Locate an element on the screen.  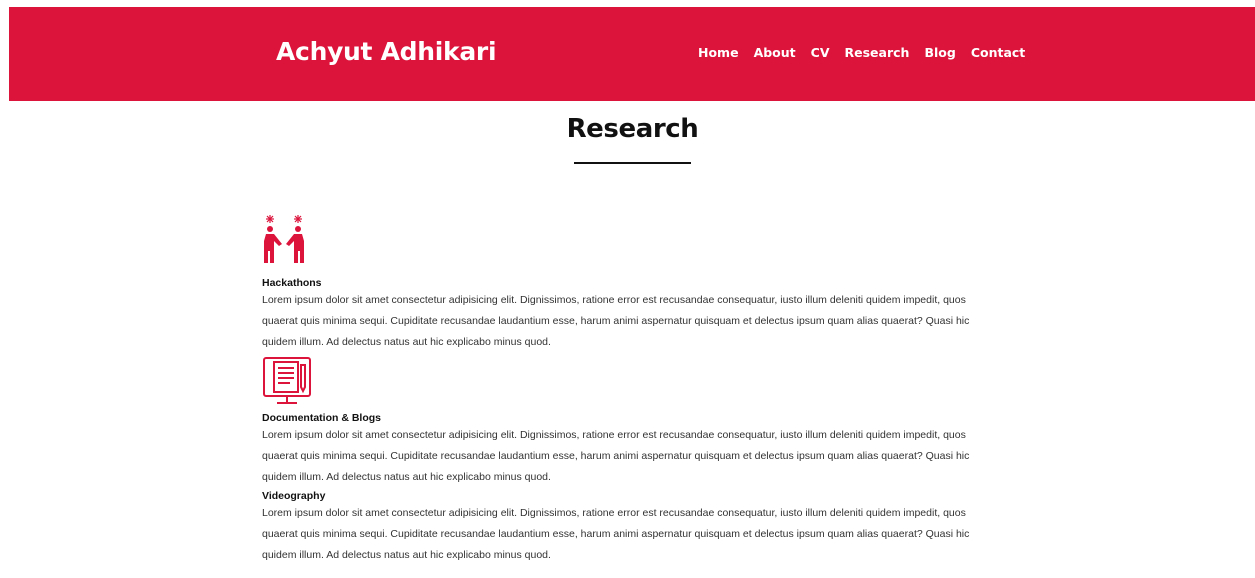
section-heading: Videography is located at coordinates (294, 496).